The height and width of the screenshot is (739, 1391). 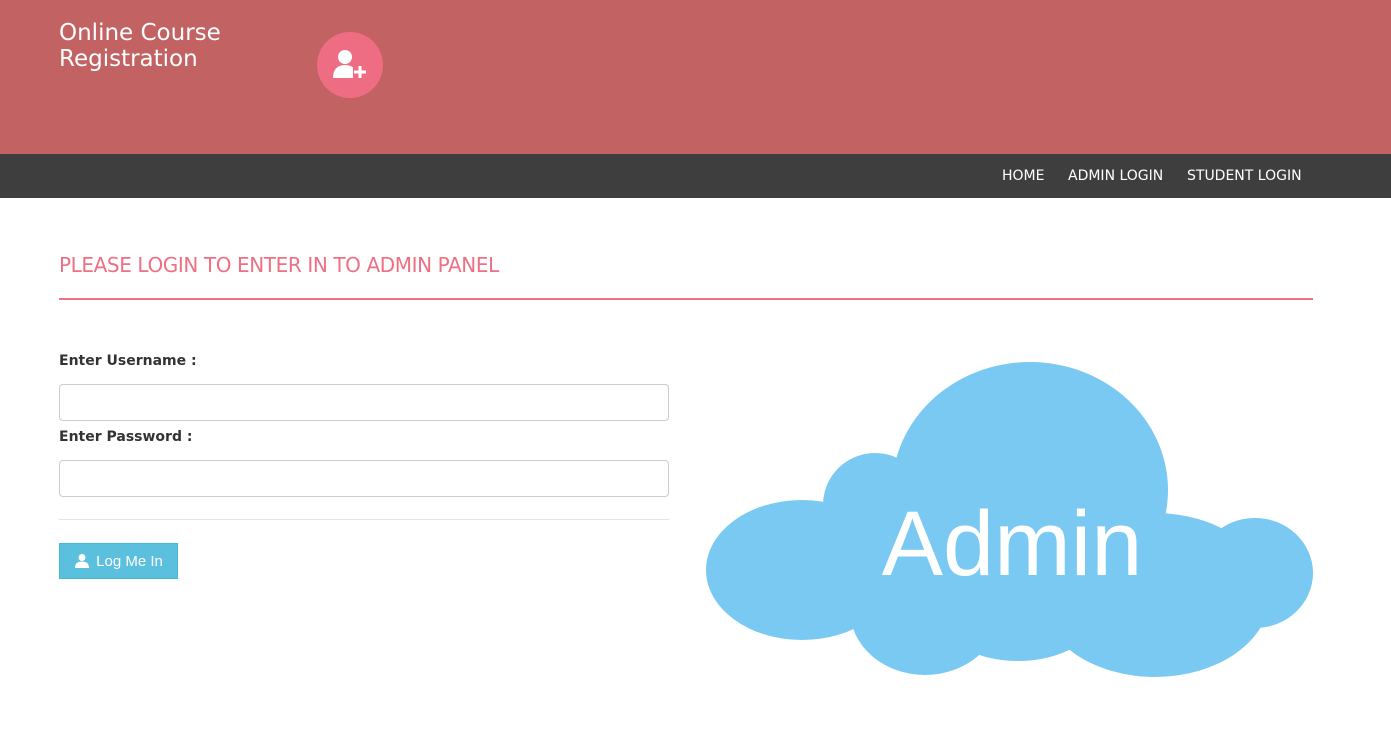 What do you see at coordinates (1115, 176) in the screenshot?
I see `nav-admin-login: ADMIN LOGIN` at bounding box center [1115, 176].